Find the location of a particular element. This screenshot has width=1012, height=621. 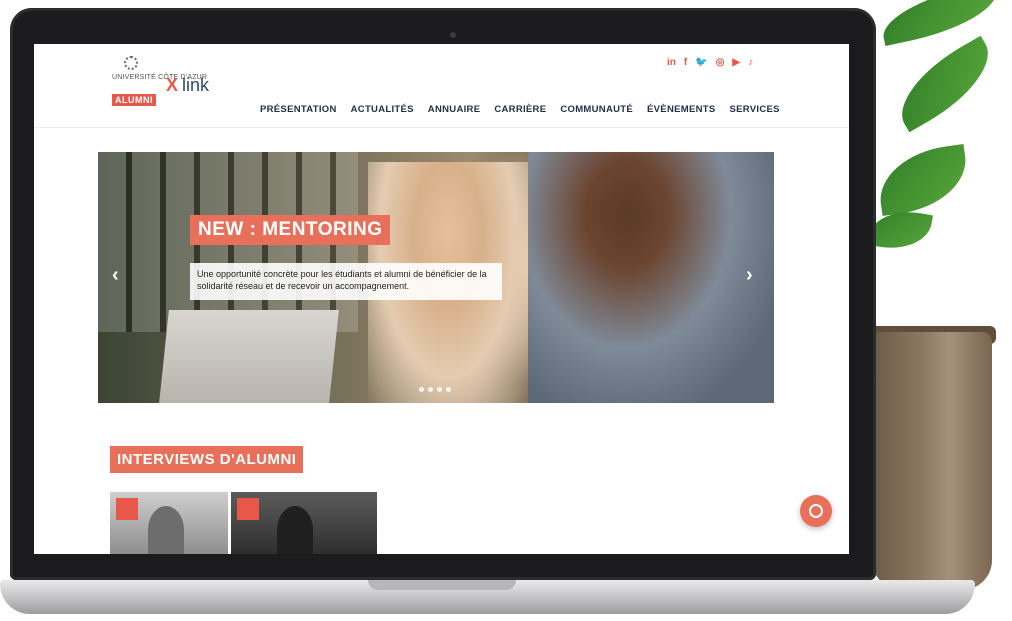

facebook-icon: f is located at coordinates (685, 63).